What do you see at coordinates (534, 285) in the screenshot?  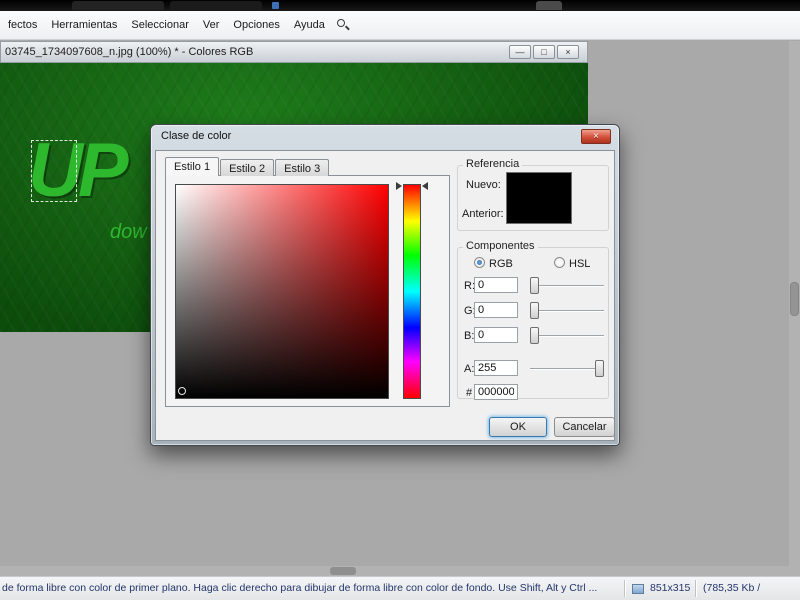 I see `red-slider-thumb` at bounding box center [534, 285].